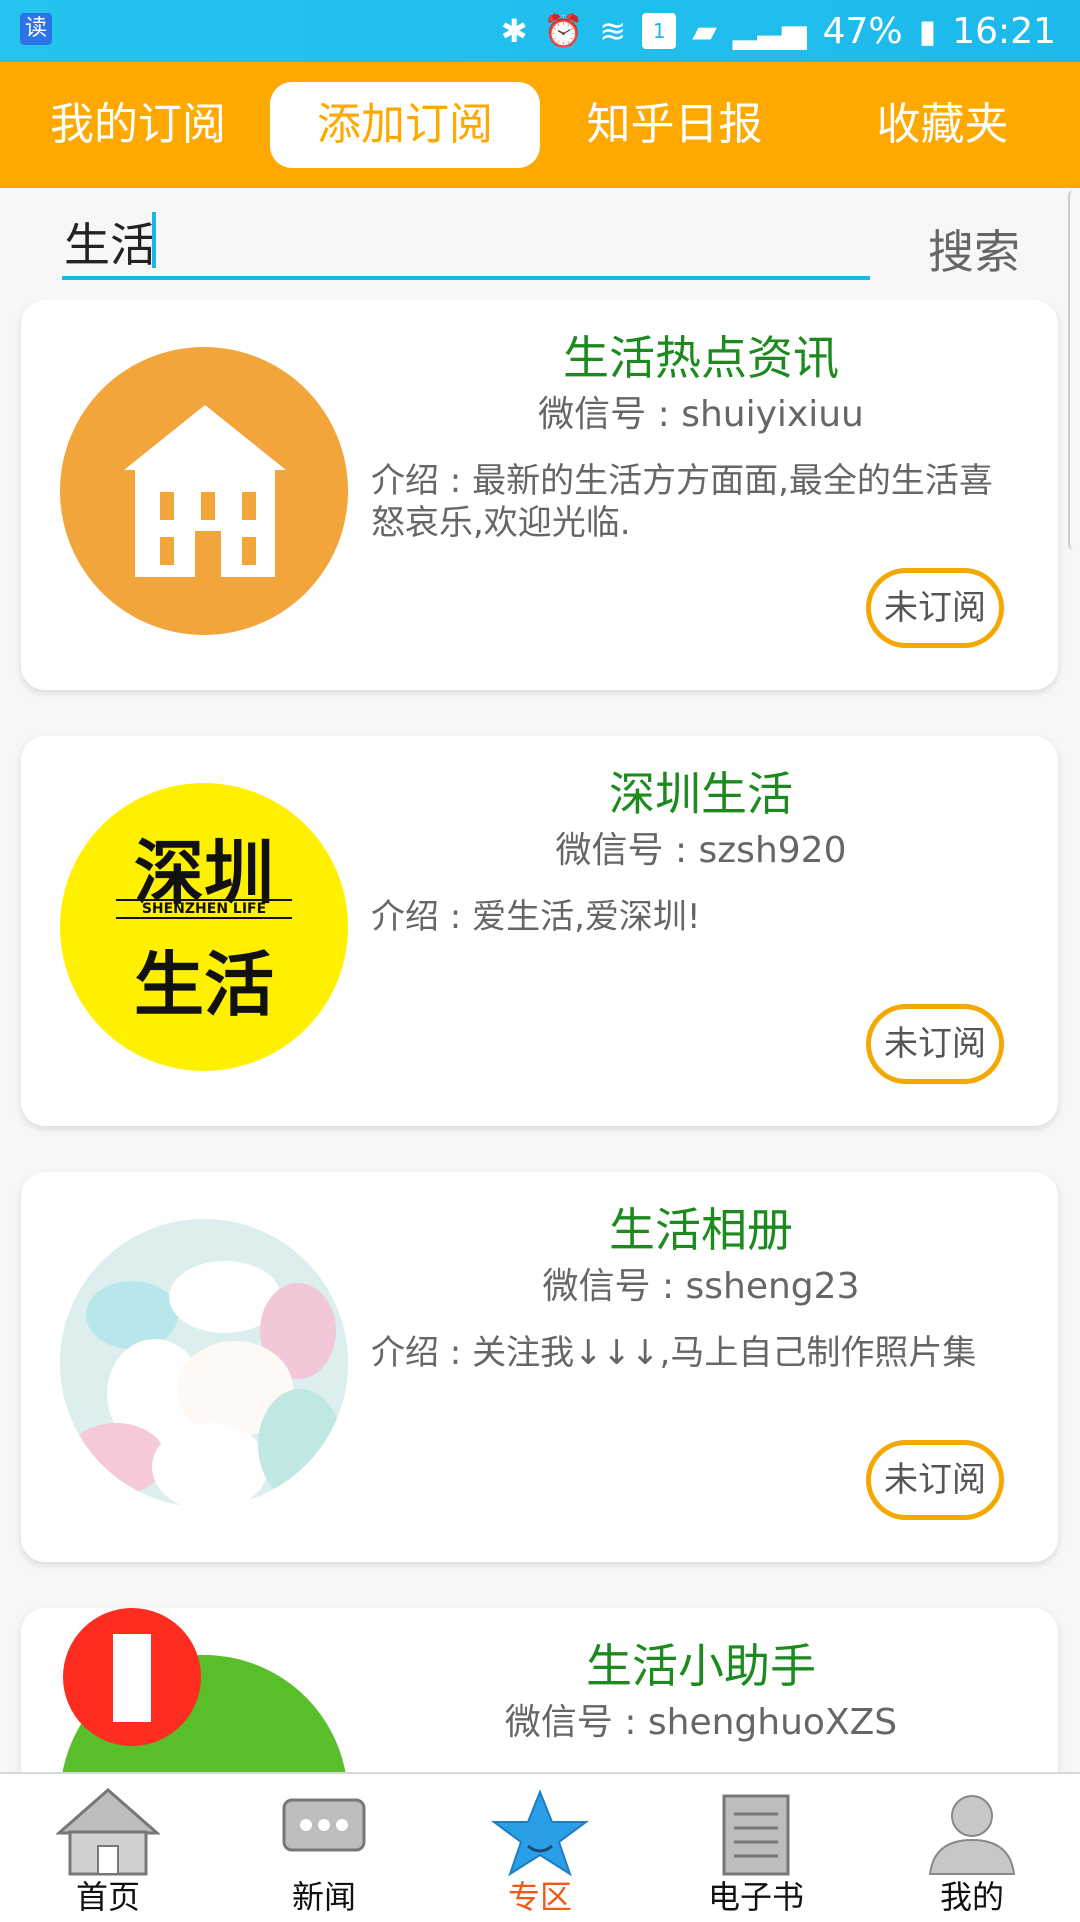  Describe the element at coordinates (974, 249) in the screenshot. I see `search-button: 搜索` at that location.